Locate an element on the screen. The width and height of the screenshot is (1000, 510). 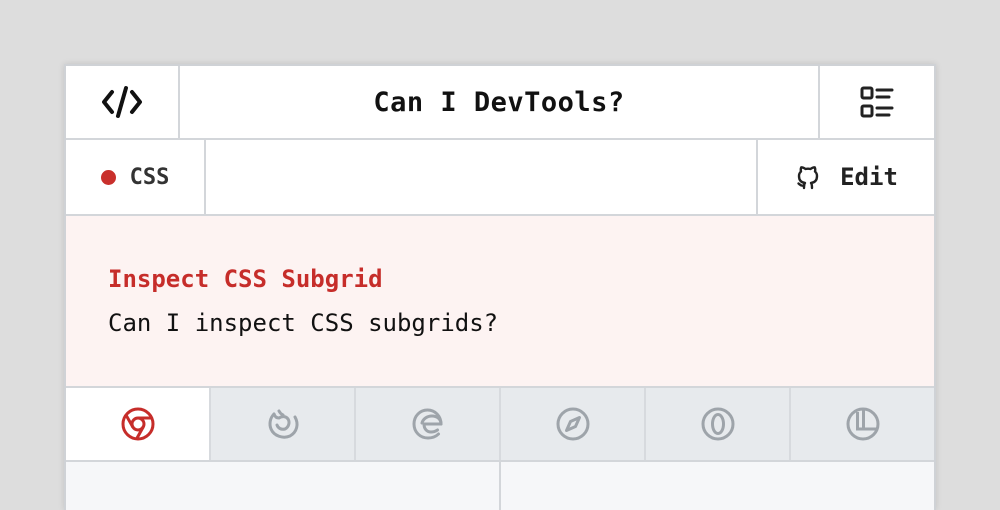
category-dot is located at coordinates (108, 177).